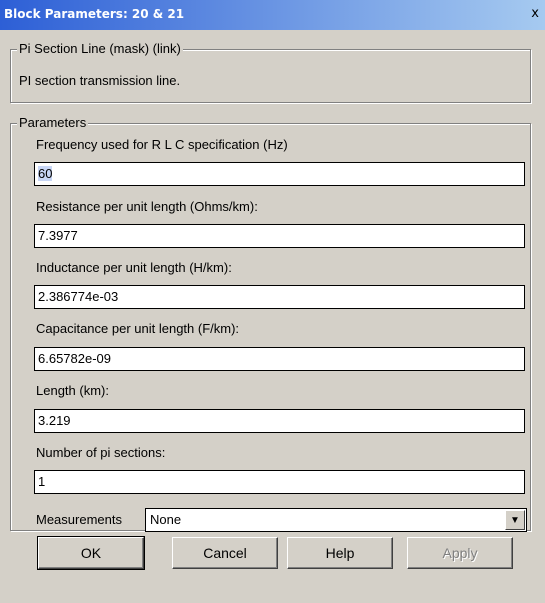  I want to click on sections-field: 1, so click(279, 482).